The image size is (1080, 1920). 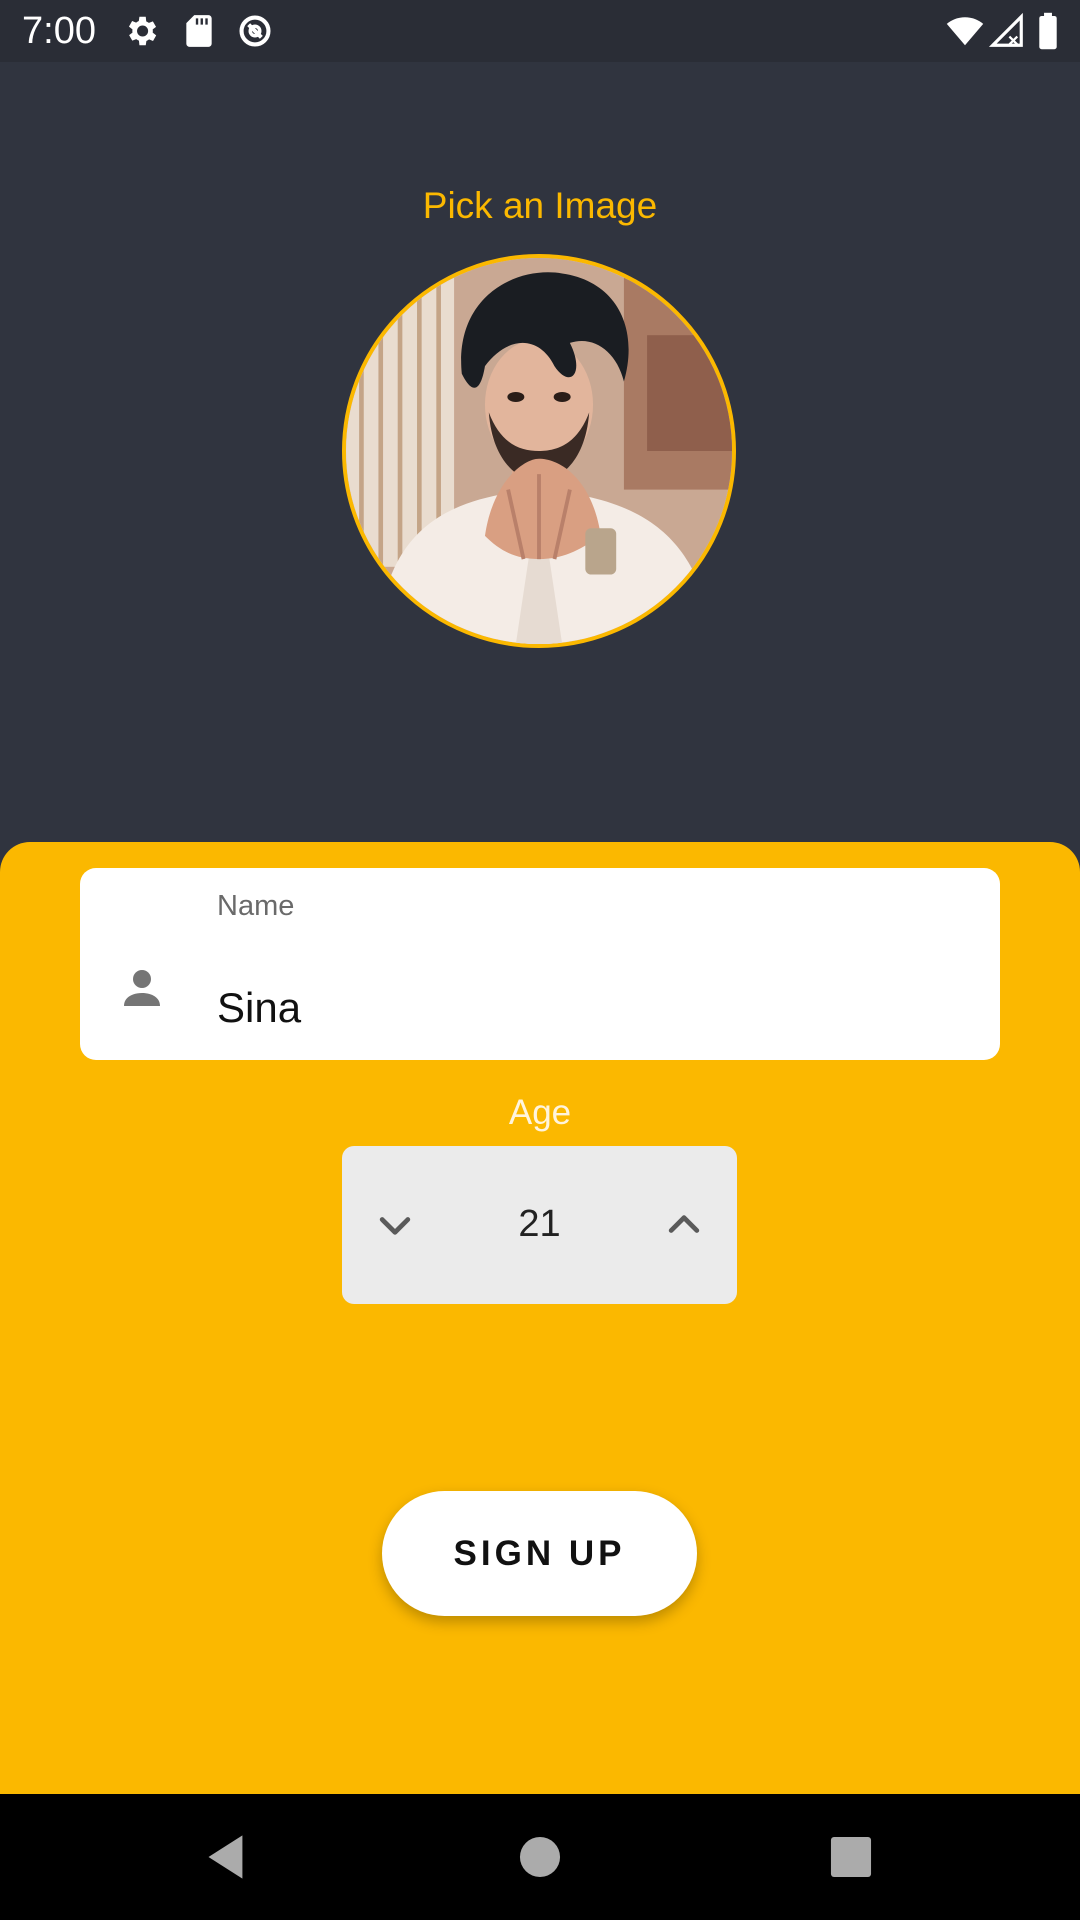 I want to click on back-icon, so click(x=227, y=1857).